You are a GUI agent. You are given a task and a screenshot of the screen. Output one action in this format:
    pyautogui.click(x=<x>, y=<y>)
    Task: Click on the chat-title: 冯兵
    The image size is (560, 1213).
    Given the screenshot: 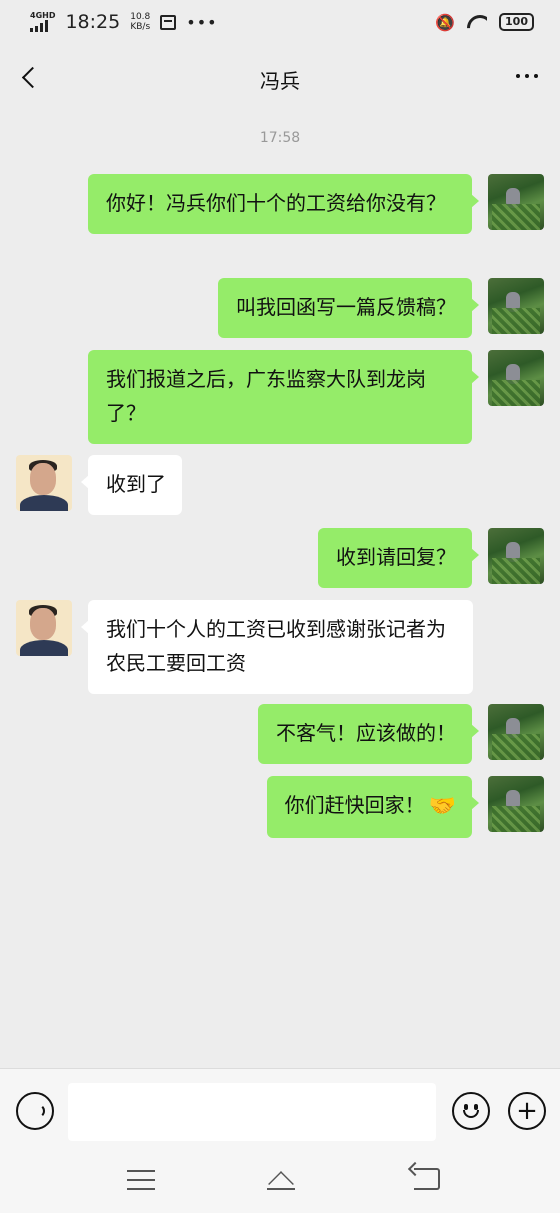 What is the action you would take?
    pyautogui.click(x=280, y=80)
    